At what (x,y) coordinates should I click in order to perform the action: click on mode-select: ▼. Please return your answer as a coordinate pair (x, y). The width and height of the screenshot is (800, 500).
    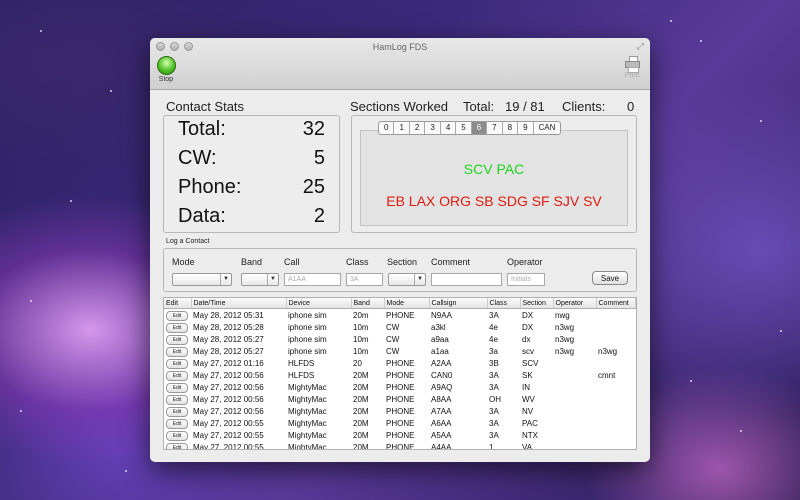
    Looking at the image, I should click on (202, 279).